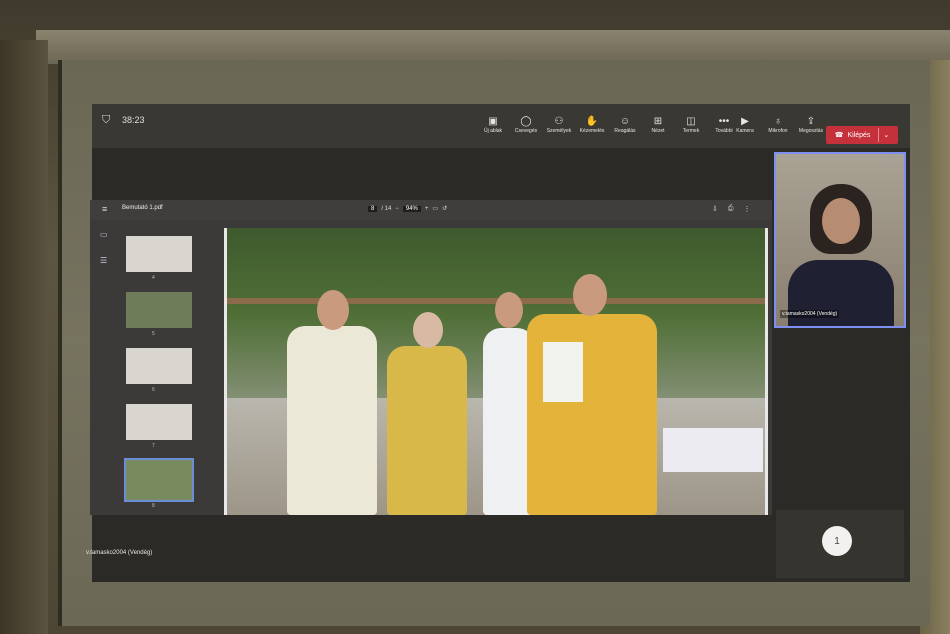  I want to click on photo-paper, so click(563, 372).